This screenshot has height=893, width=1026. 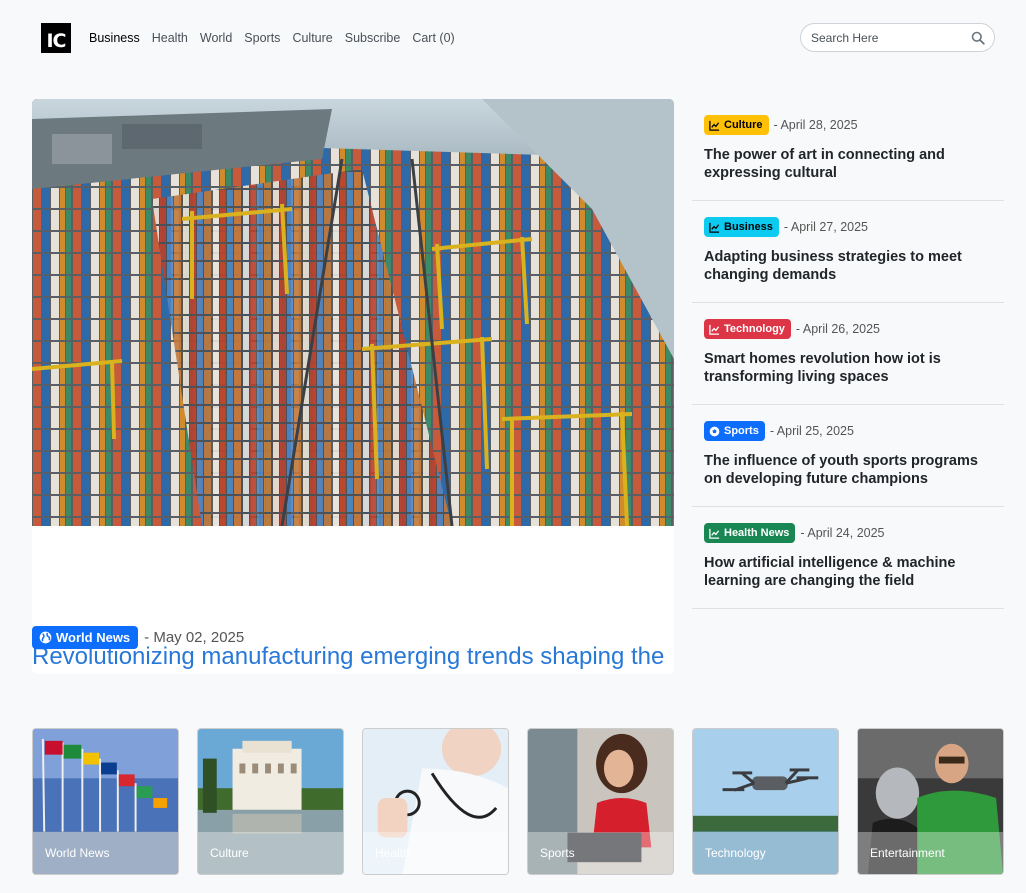 What do you see at coordinates (838, 329) in the screenshot?
I see `post-date: - April 26, 2025` at bounding box center [838, 329].